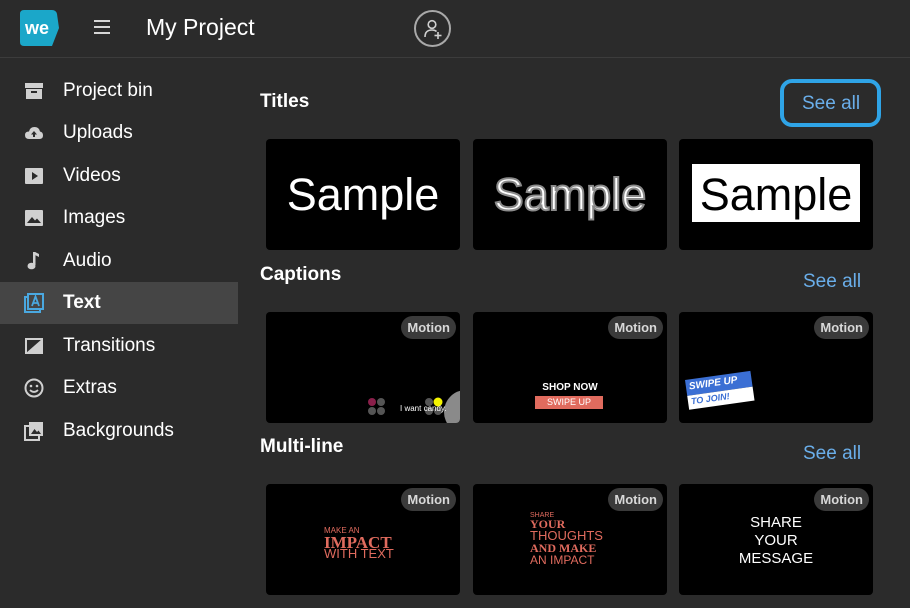  I want to click on backgrounds-icon, so click(33, 431).